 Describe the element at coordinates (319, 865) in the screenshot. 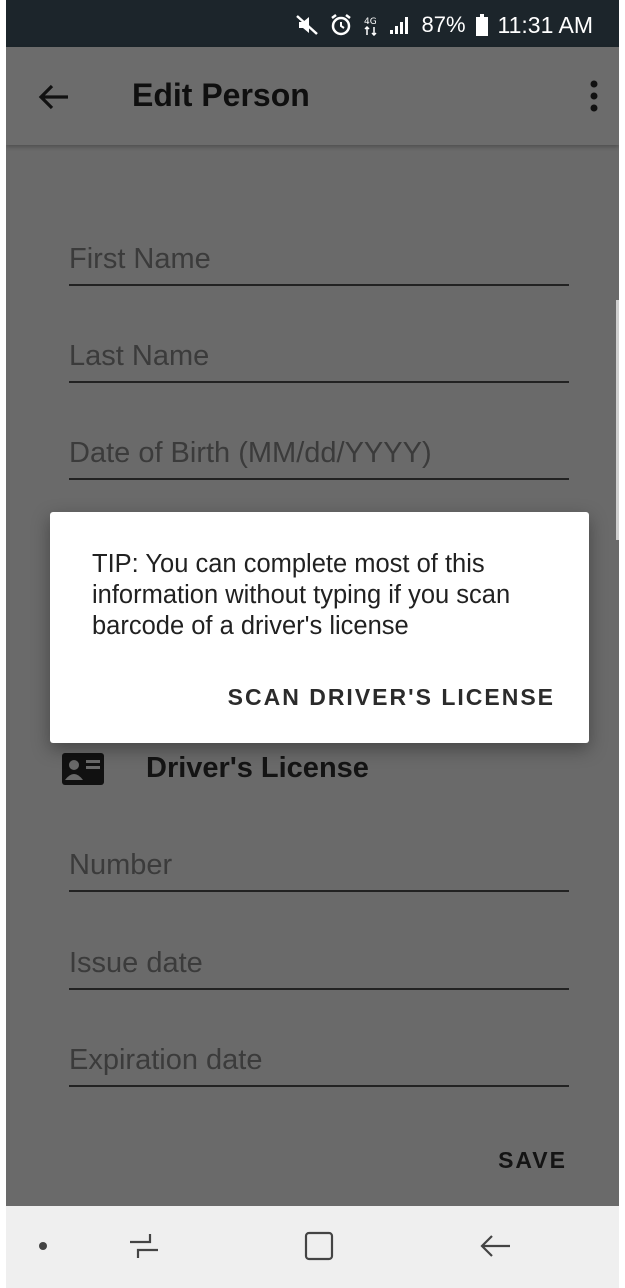

I see `license-number-field: Number` at that location.